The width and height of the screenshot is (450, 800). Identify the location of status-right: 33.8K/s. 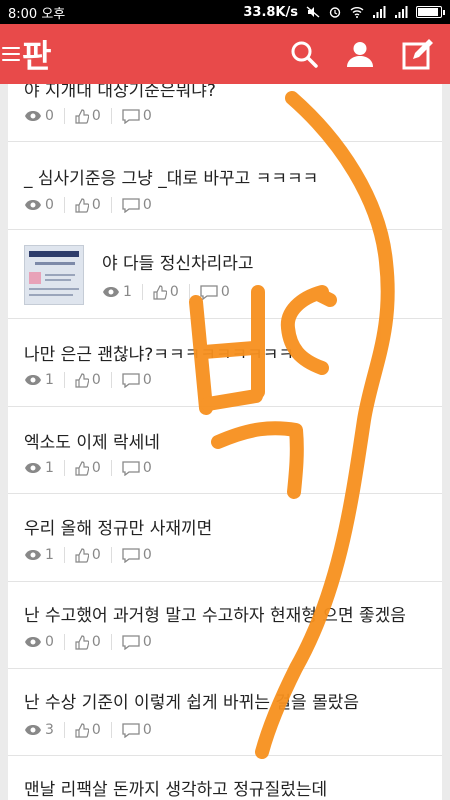
(344, 12).